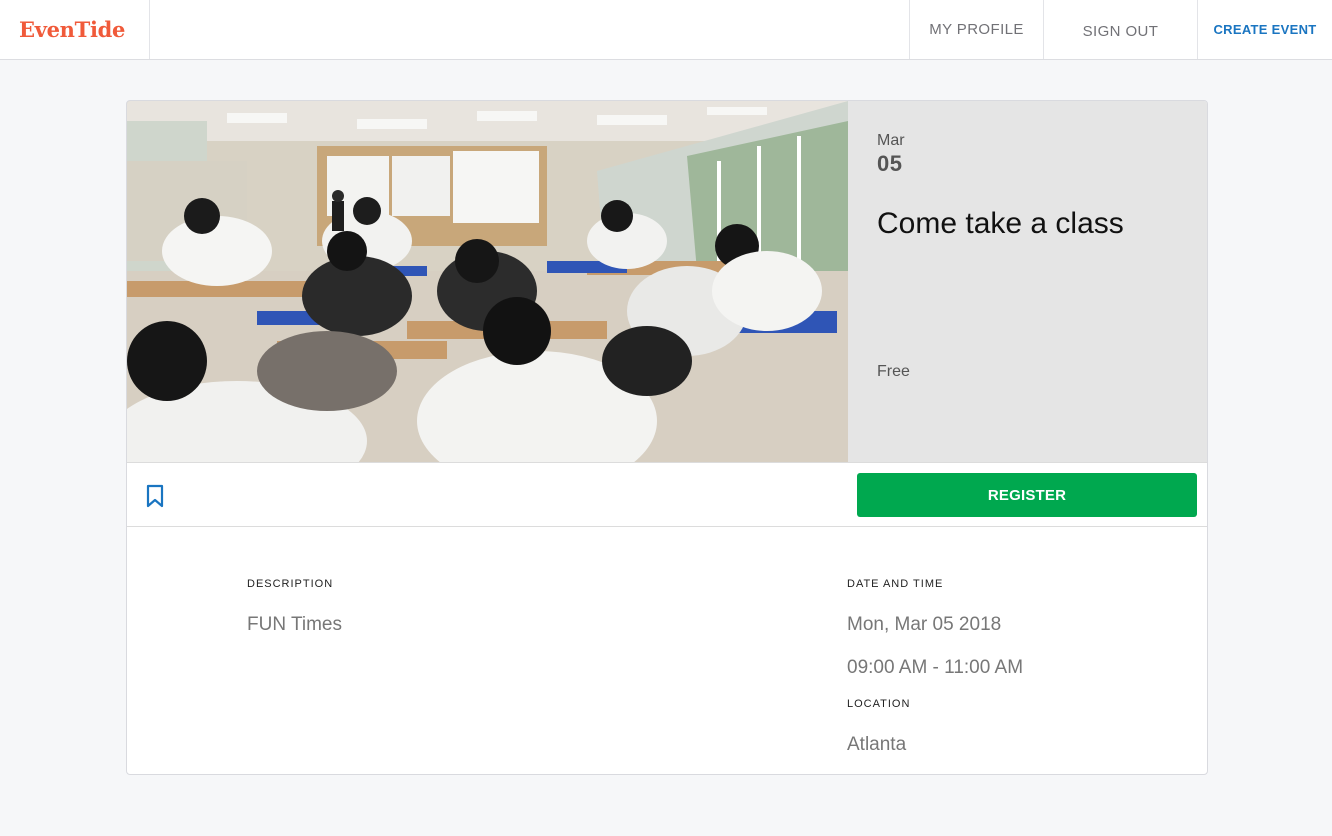 The width and height of the screenshot is (1332, 836). What do you see at coordinates (667, 494) in the screenshot?
I see `event-action-bar: REGISTER` at bounding box center [667, 494].